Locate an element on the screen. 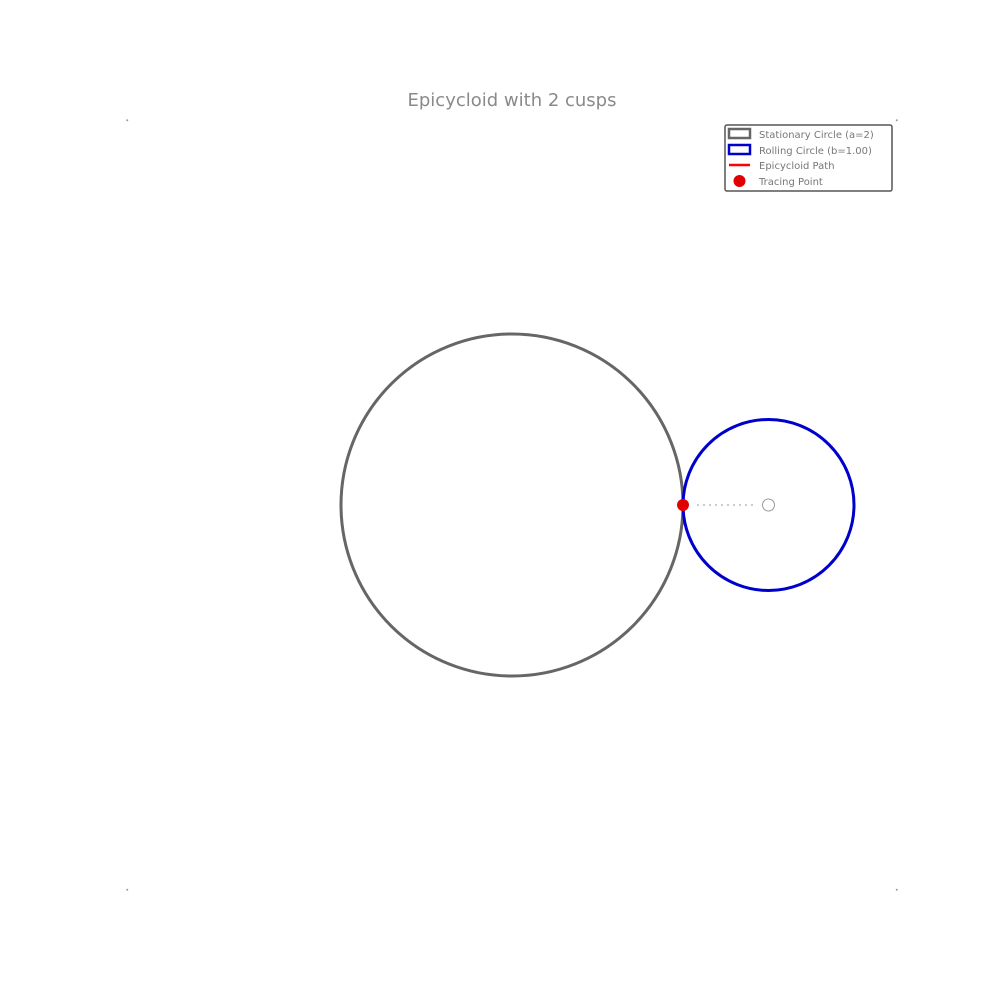 Image resolution: width=1000 pixels, height=1000 pixels. legend-rolling-label: Rolling Circle (b=1.00) is located at coordinates (815, 151).